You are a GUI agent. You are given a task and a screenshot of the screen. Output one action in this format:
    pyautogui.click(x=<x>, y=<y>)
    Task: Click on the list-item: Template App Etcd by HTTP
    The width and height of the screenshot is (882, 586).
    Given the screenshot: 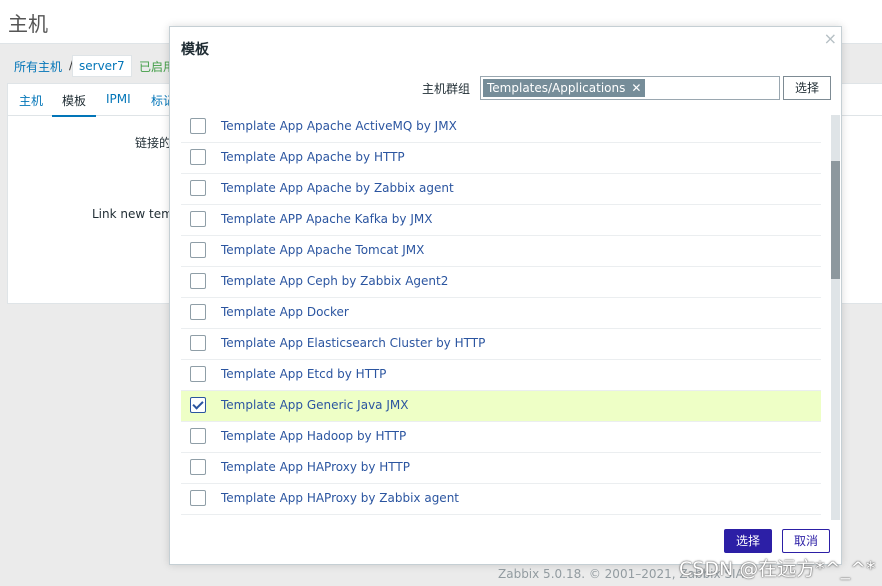 What is the action you would take?
    pyautogui.click(x=501, y=375)
    